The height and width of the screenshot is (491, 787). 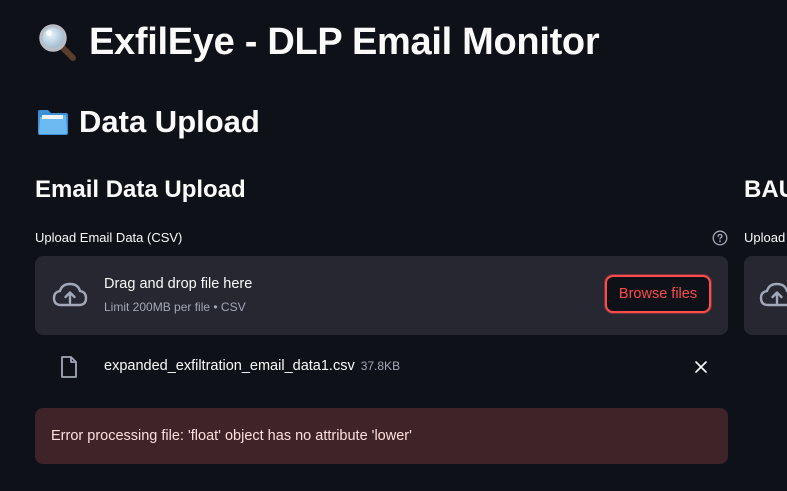 What do you see at coordinates (344, 41) in the screenshot?
I see `app-title-text: ExfilEye - DLP Email Monitor` at bounding box center [344, 41].